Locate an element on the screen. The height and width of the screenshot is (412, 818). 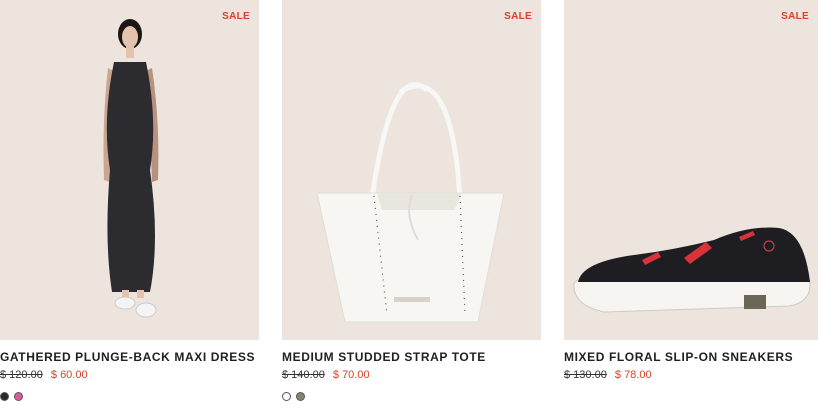
dress-image is located at coordinates (131, 168).